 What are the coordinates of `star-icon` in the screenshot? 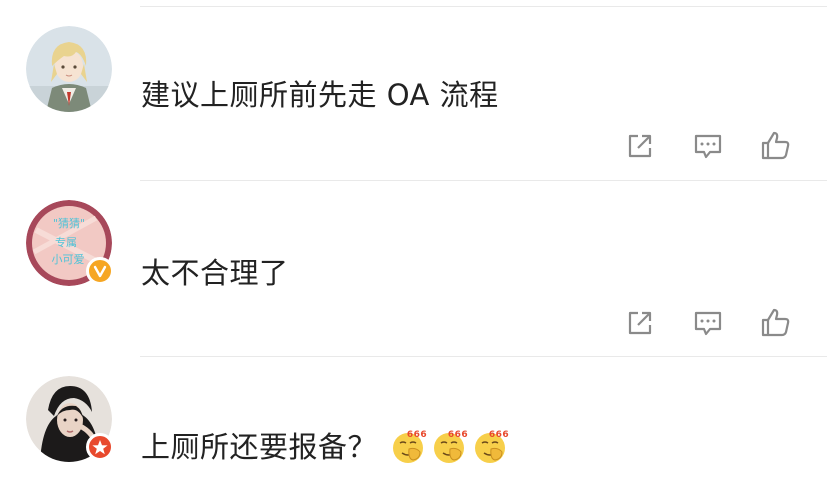 It's located at (100, 447).